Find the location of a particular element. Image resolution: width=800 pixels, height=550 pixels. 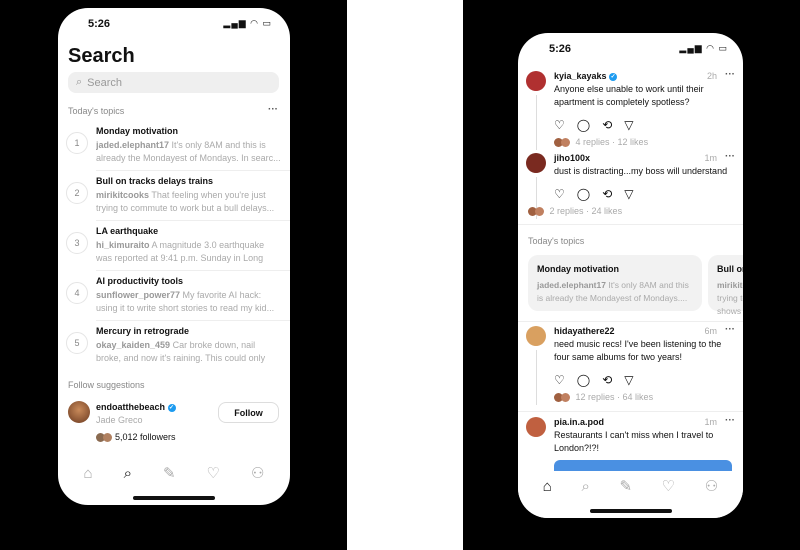

followers-count: 5,012 followers is located at coordinates (136, 437).